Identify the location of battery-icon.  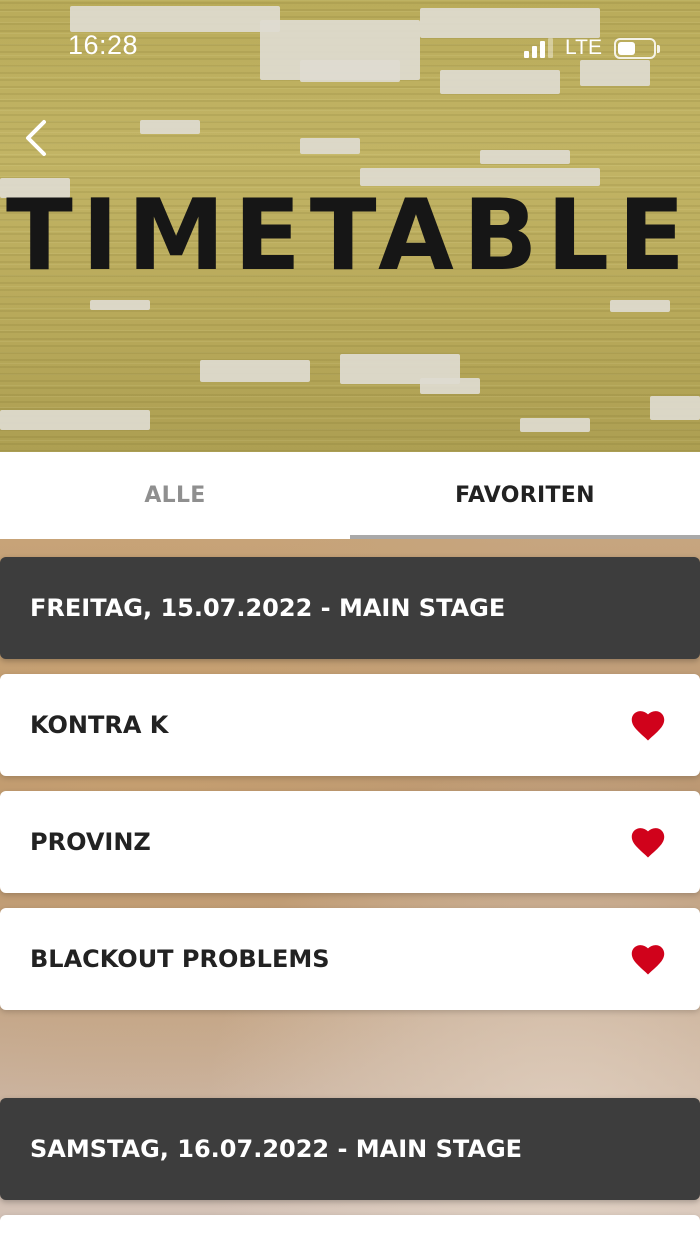
(637, 48).